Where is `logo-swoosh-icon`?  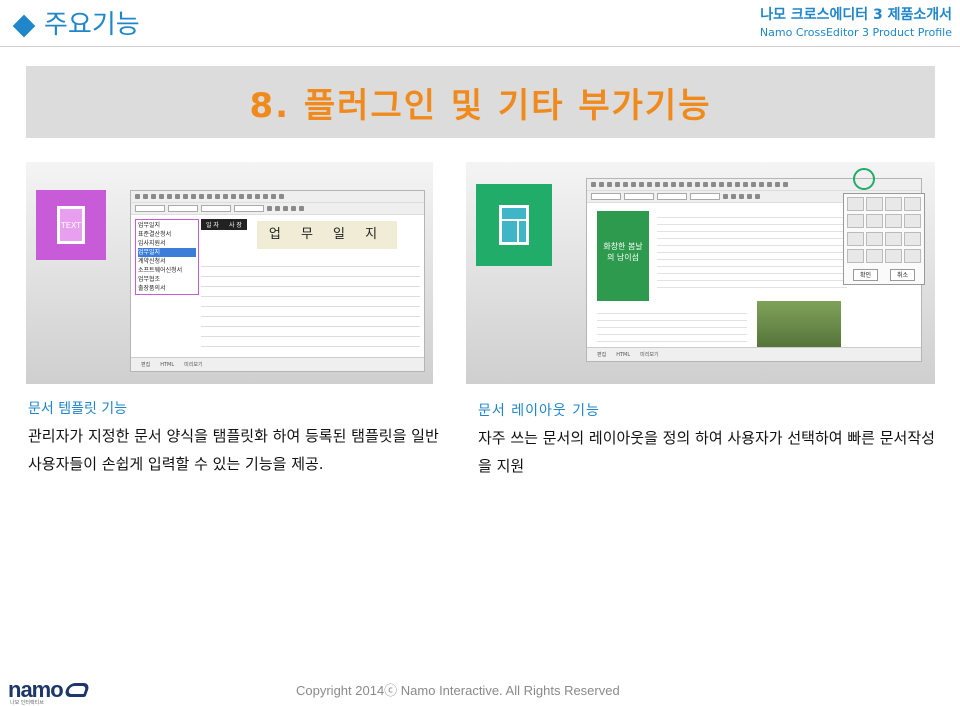
logo-swoosh-icon is located at coordinates (77, 690).